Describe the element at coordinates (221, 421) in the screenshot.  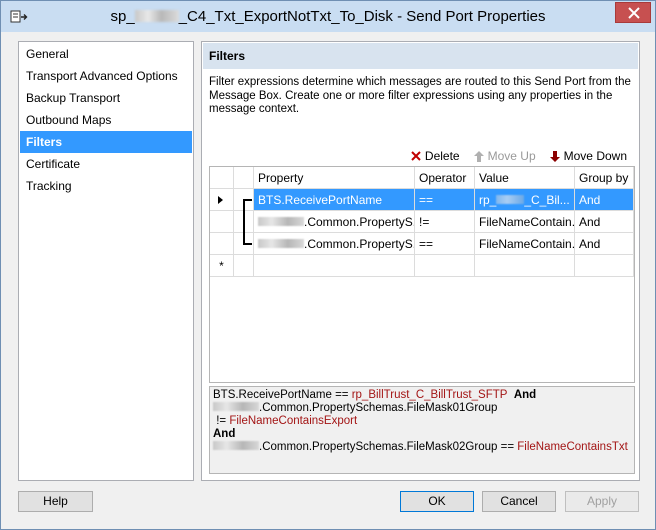
I see `summary-operator: !=` at that location.